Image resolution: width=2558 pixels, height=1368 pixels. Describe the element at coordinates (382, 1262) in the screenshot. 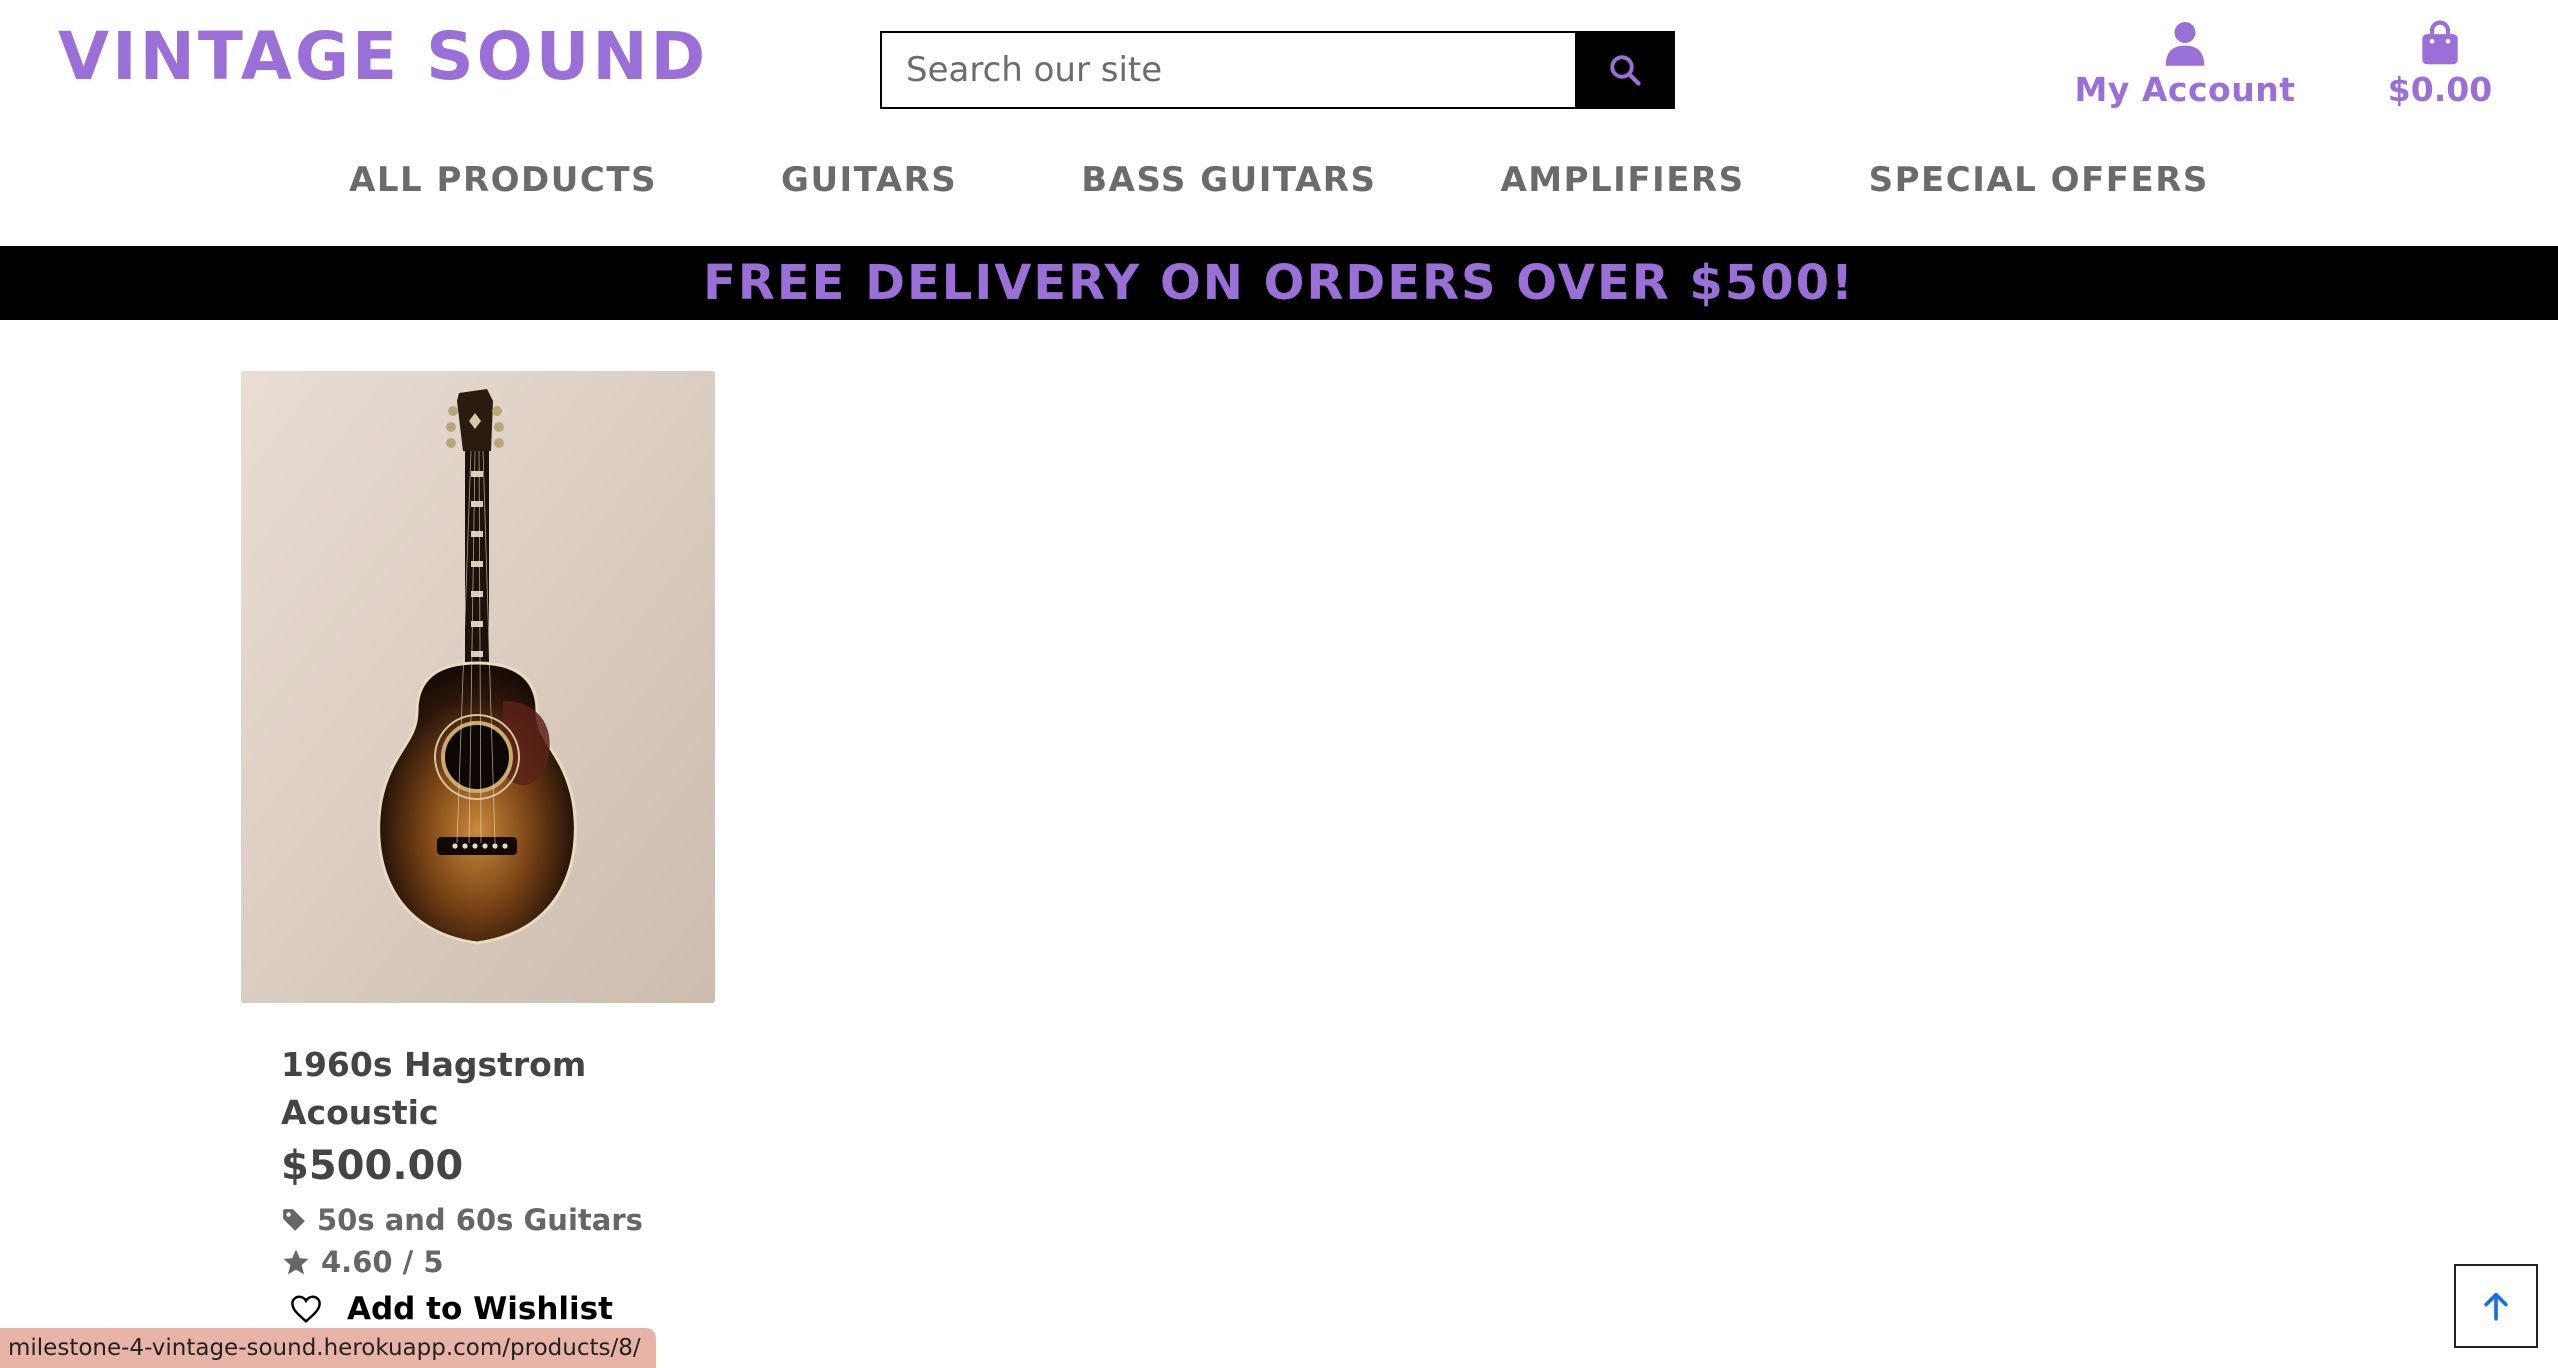

I see `product-rating-value: 4.60 / 5` at that location.